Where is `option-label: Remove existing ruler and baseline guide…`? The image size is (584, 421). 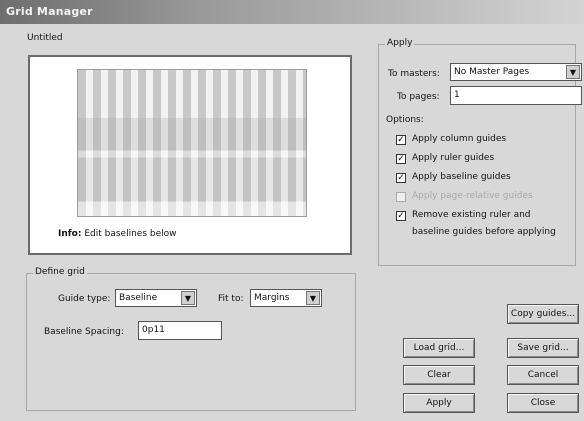
option-label: Remove existing ruler and baseline guide… is located at coordinates (484, 223).